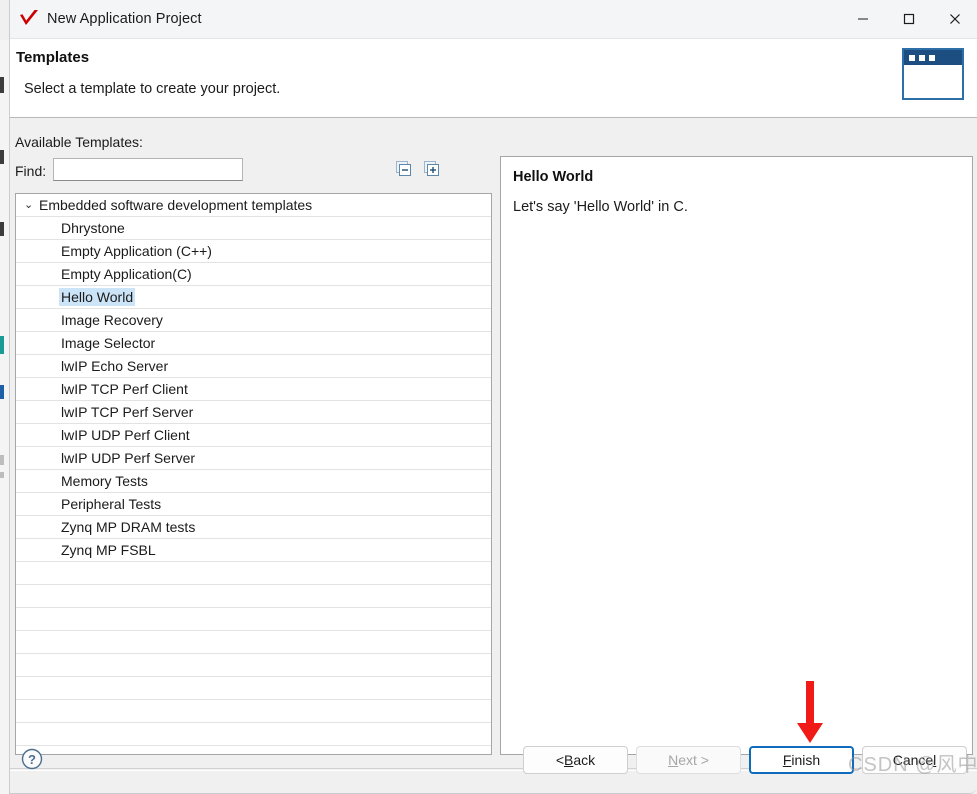 This screenshot has width=977, height=794. Describe the element at coordinates (126, 274) in the screenshot. I see `template-list-item-label: Empty Application(C)` at that location.